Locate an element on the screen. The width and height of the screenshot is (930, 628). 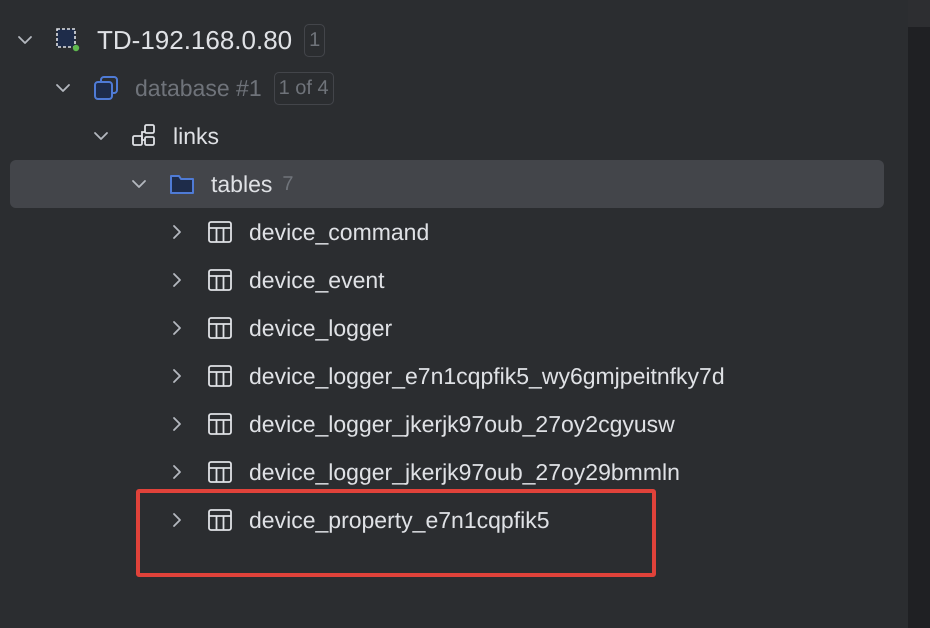
node-label: database #1 is located at coordinates (198, 88).